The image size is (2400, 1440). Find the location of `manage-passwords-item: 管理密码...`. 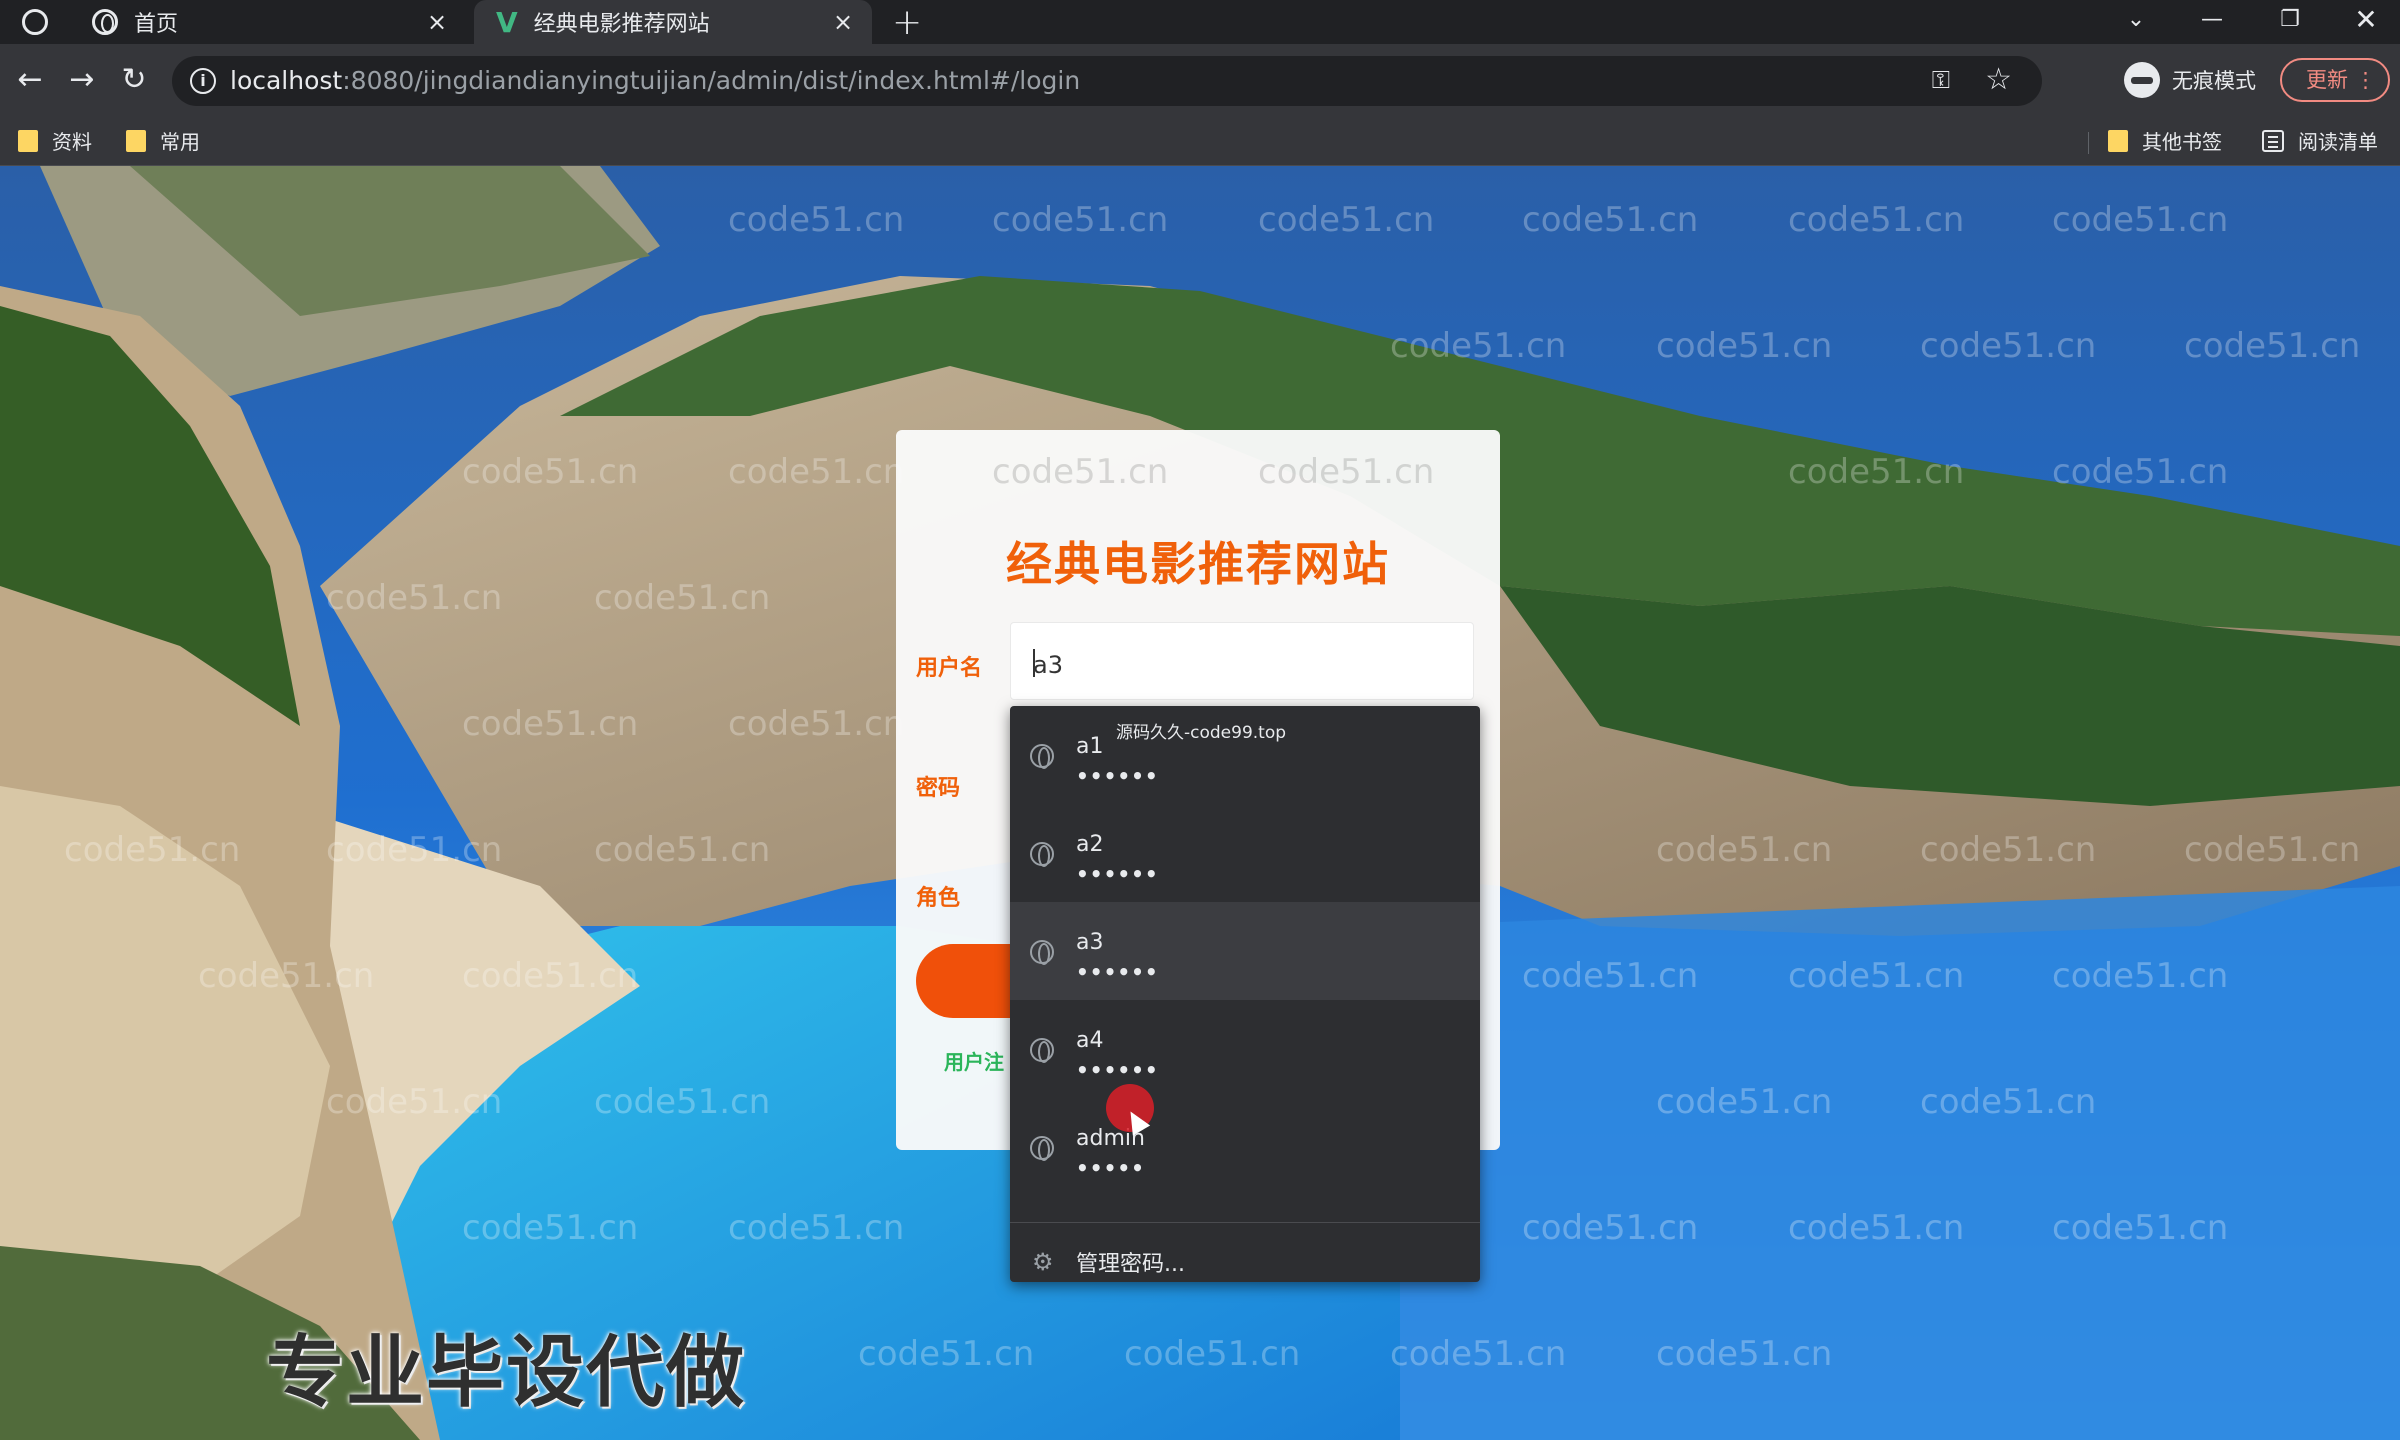

manage-passwords-item: 管理密码... is located at coordinates (1130, 1262).